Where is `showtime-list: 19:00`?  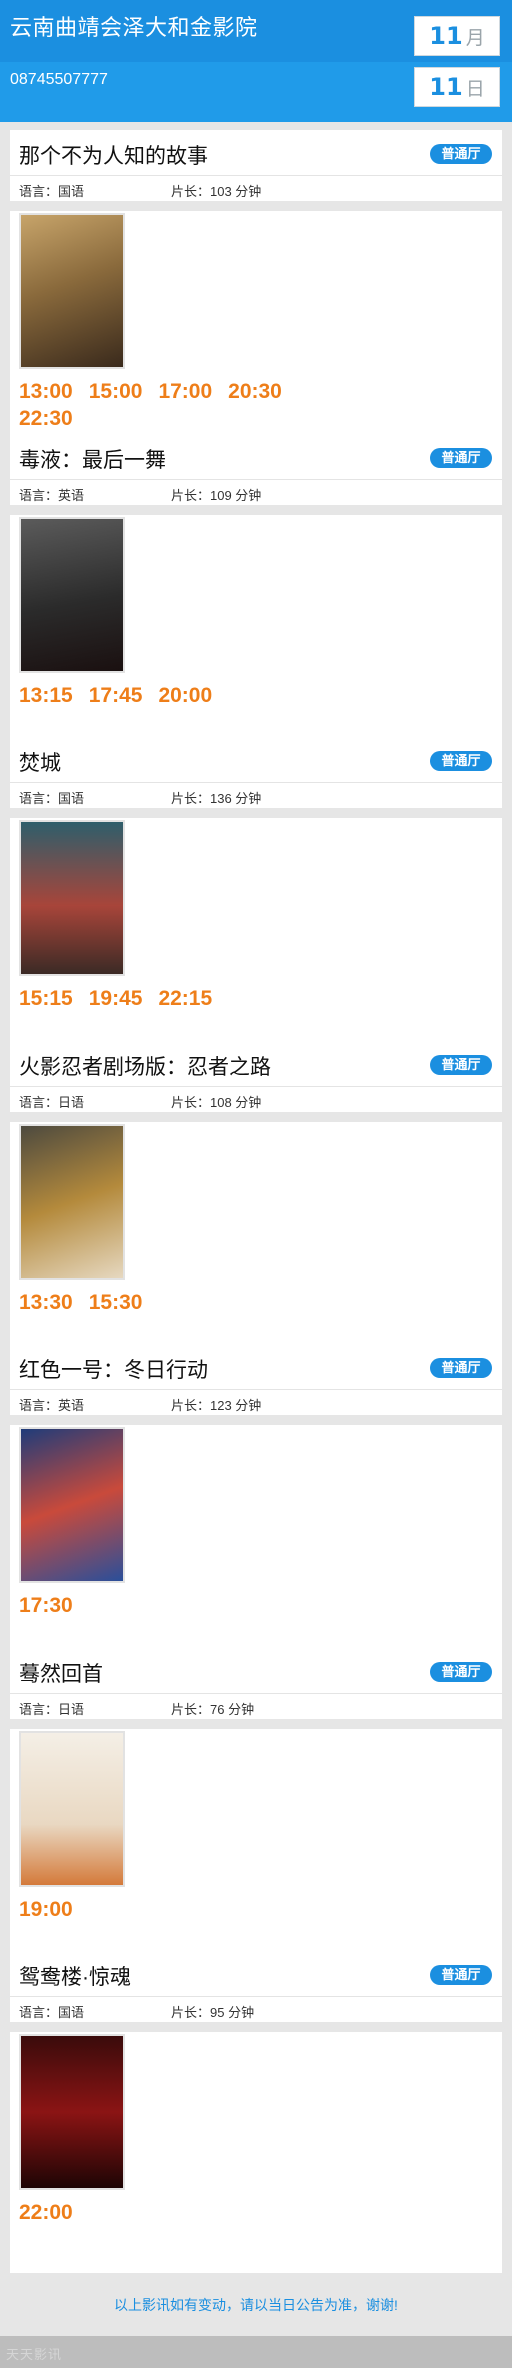
showtime-list: 19:00 is located at coordinates (169, 1909).